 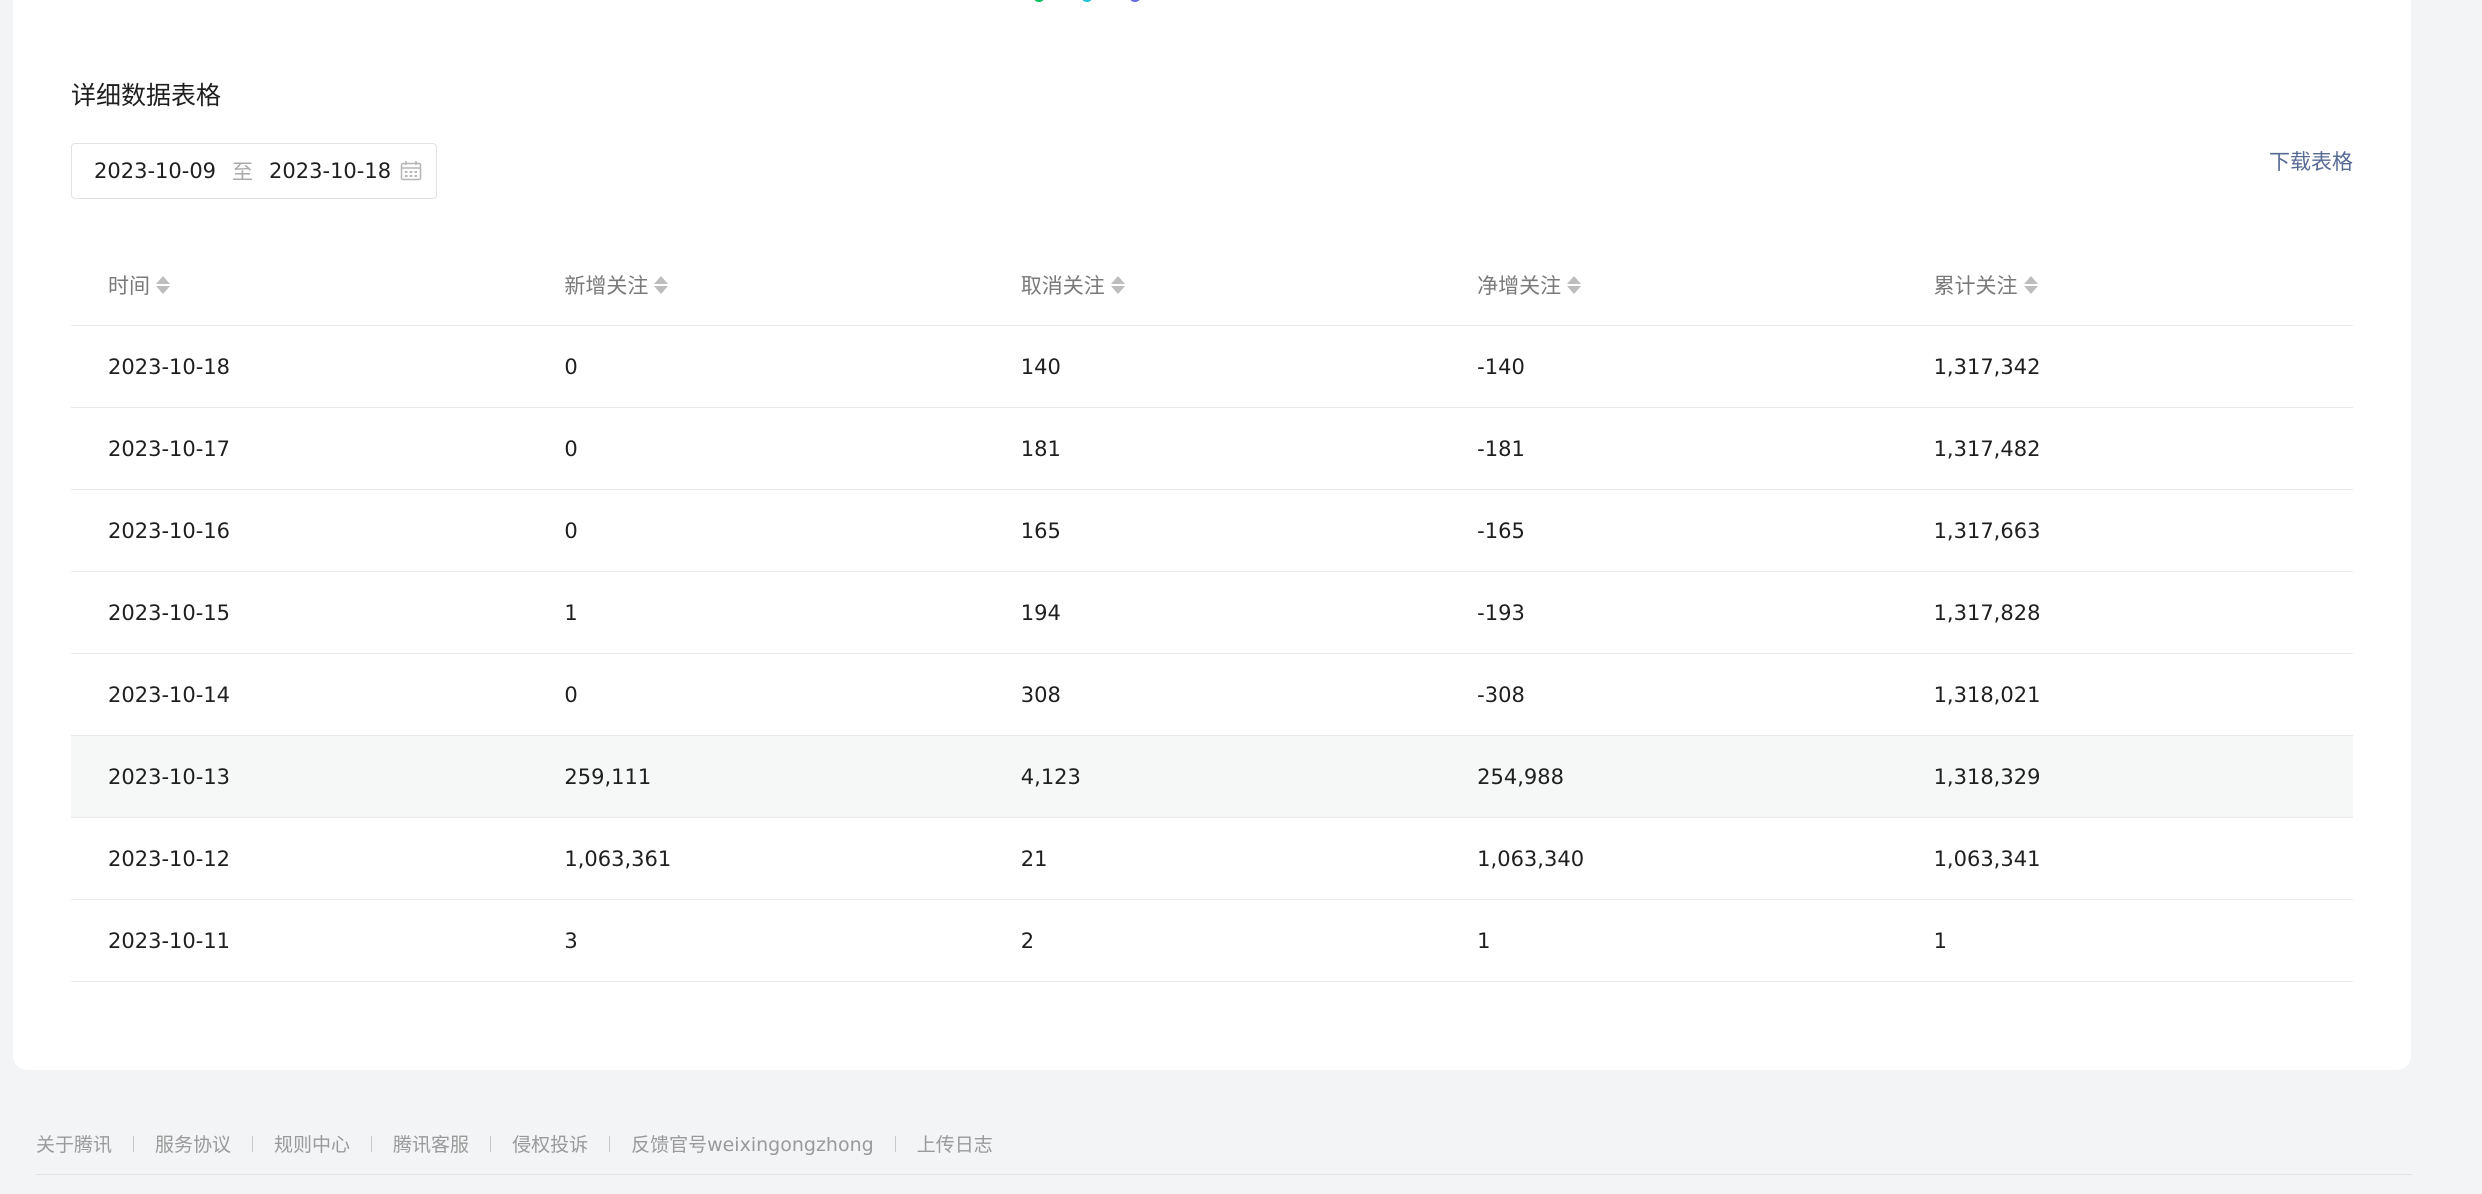 I want to click on cell-total-follows: 1,317,342, so click(x=1987, y=366).